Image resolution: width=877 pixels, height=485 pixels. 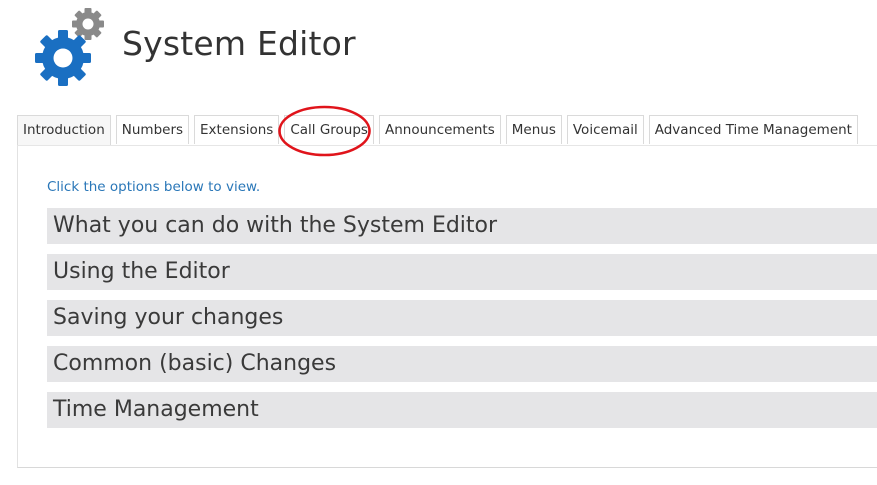 I want to click on accordion-saving-your-changes: Saving your changes, so click(x=462, y=318).